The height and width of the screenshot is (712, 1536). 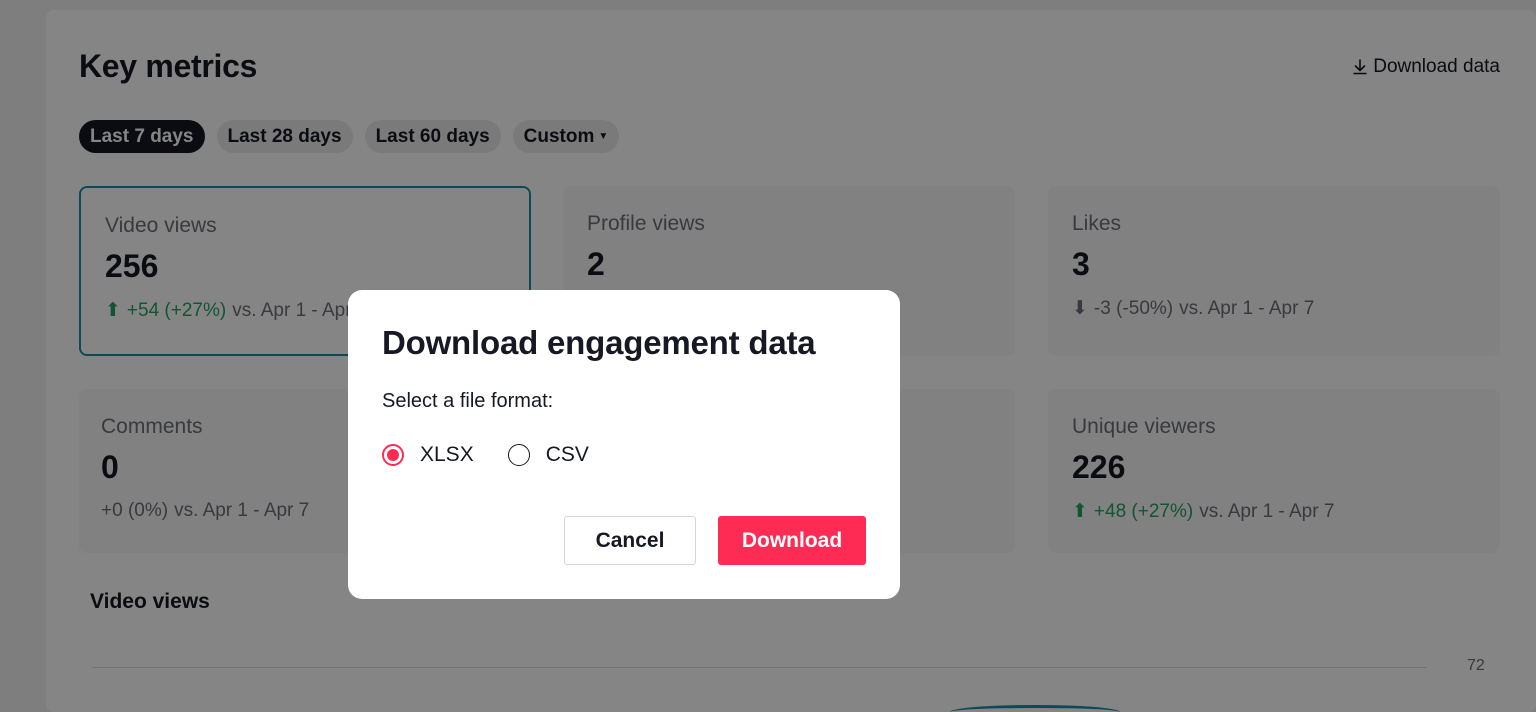 I want to click on dialog-actions: Cancel Download, so click(x=715, y=540).